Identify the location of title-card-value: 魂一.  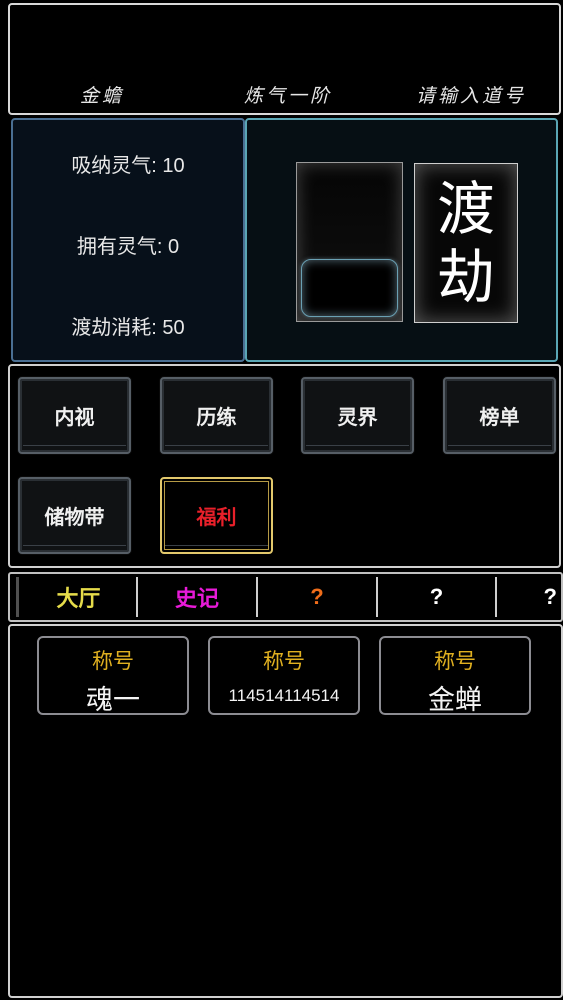
(113, 700).